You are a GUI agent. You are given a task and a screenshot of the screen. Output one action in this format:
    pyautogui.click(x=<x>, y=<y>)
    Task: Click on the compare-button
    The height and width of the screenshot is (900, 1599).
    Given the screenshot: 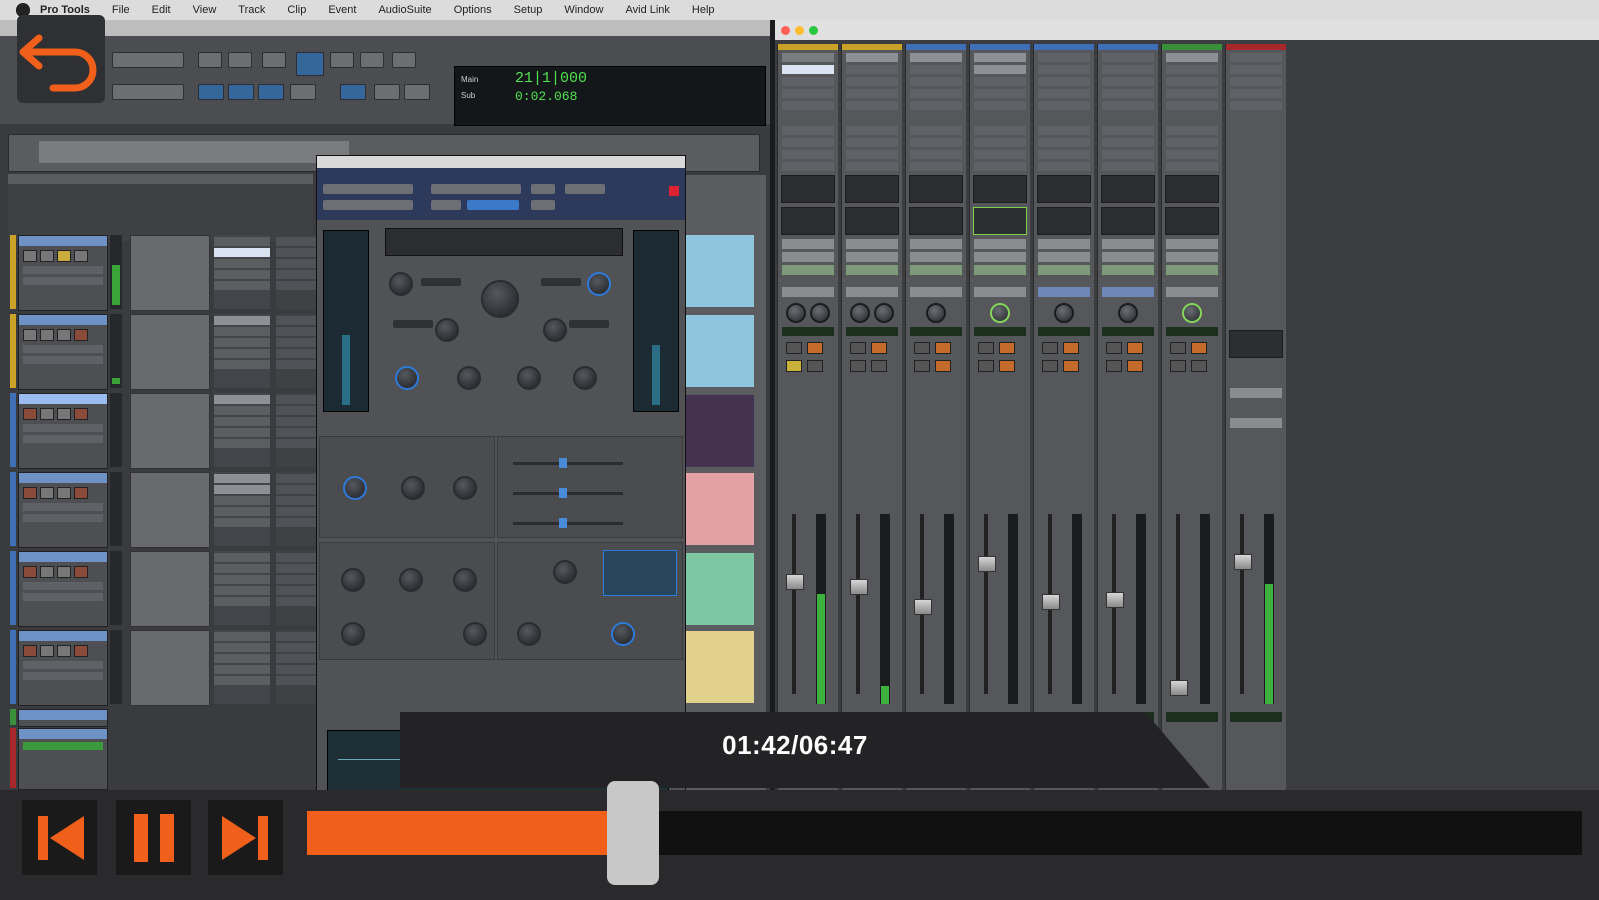 What is the action you would take?
    pyautogui.click(x=446, y=205)
    